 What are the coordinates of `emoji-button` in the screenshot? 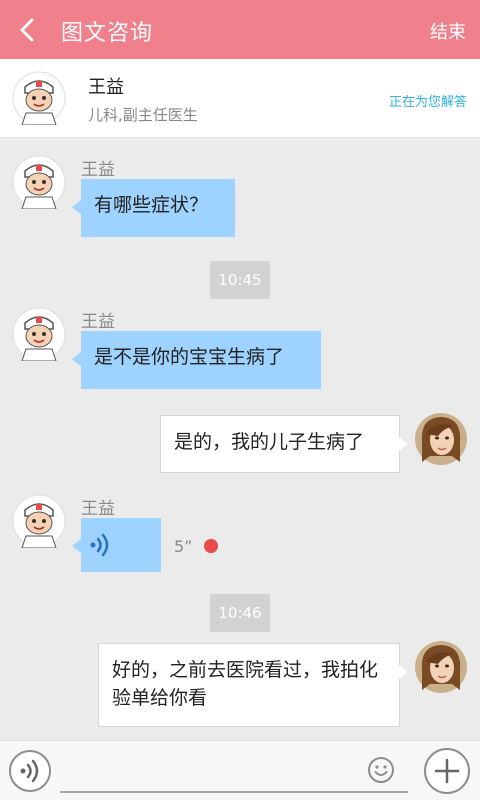 It's located at (381, 770).